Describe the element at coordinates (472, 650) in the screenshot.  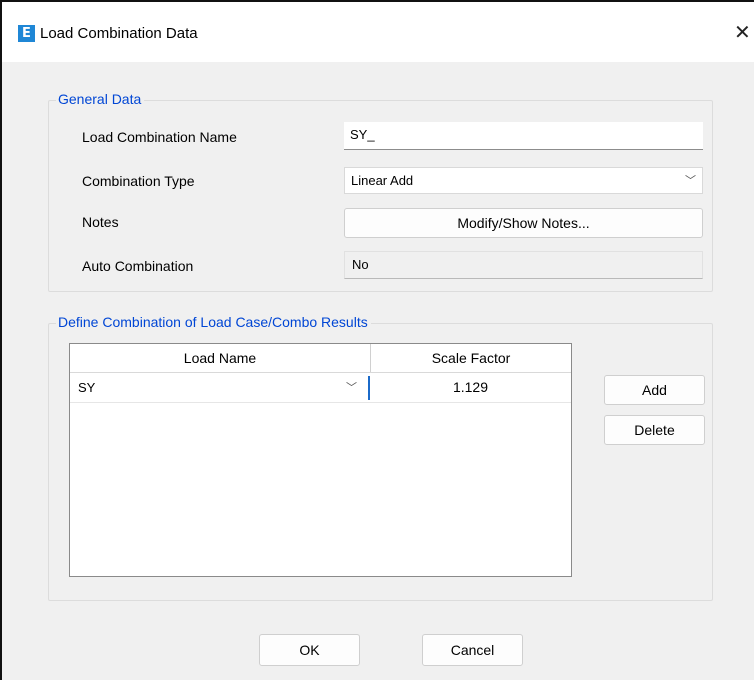
I see `cancel-button: Cancel` at that location.